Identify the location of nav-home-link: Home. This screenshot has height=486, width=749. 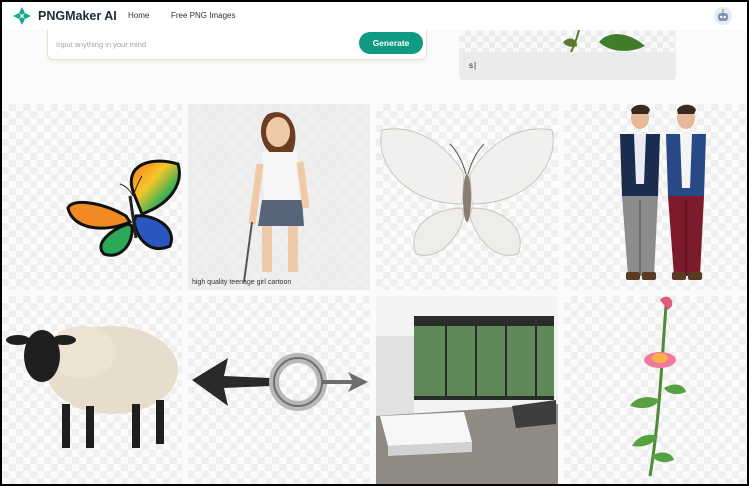
(138, 15).